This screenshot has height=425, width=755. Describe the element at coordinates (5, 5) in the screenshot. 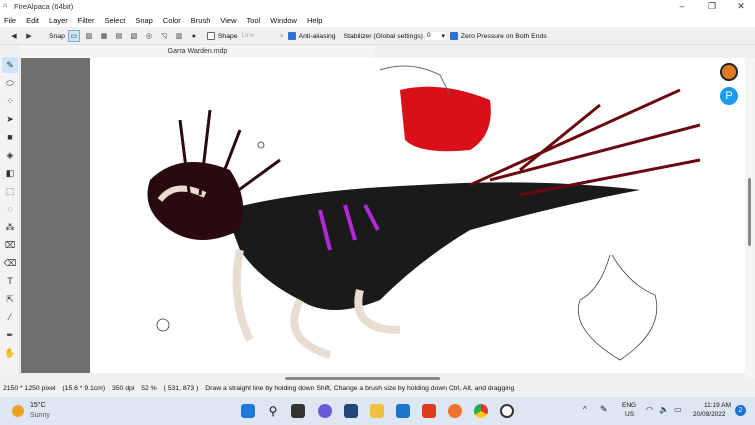

I see `app-icon: ⌂` at that location.